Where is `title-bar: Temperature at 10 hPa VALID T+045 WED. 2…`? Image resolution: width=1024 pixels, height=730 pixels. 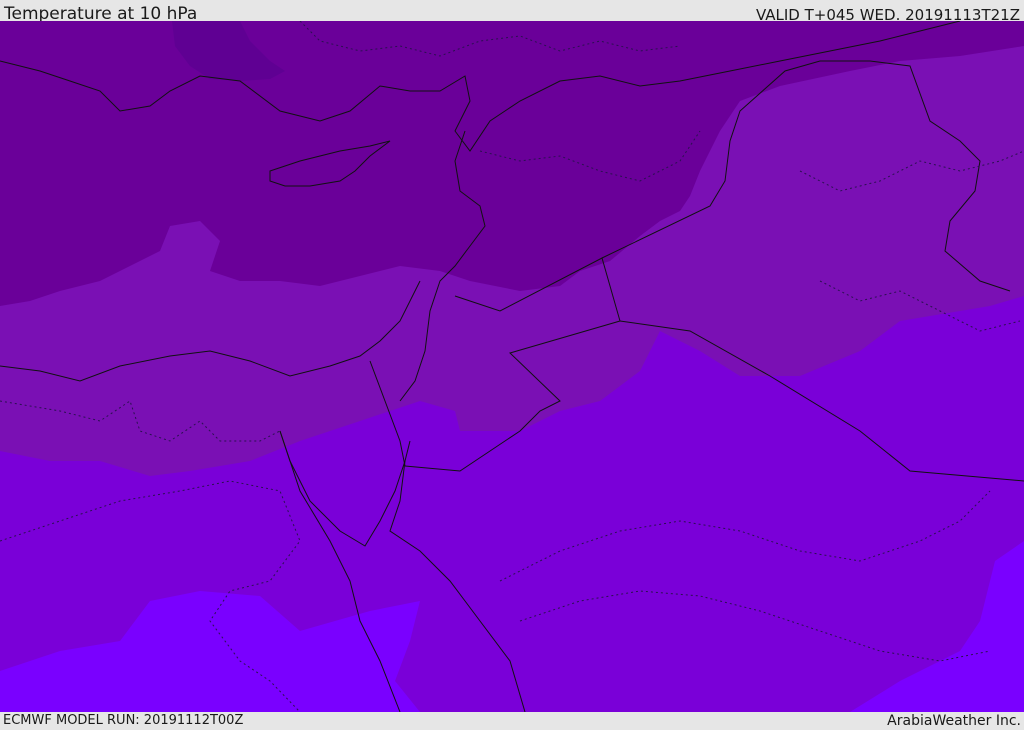 title-bar: Temperature at 10 hPa VALID T+045 WED. 2… is located at coordinates (512, 12).